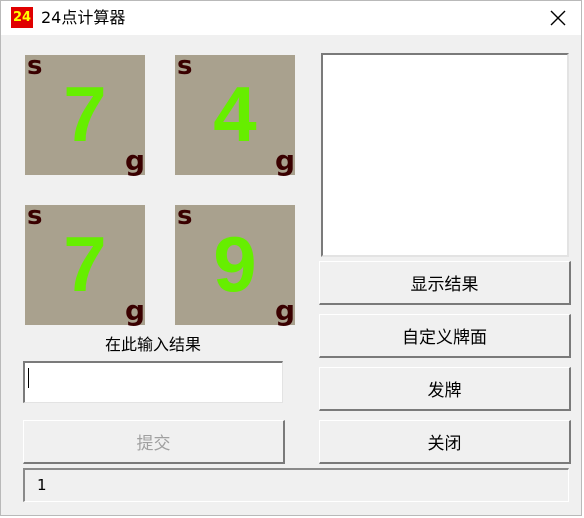 Image resolution: width=584 pixels, height=518 pixels. I want to click on card-4: s 9 g, so click(235, 264).